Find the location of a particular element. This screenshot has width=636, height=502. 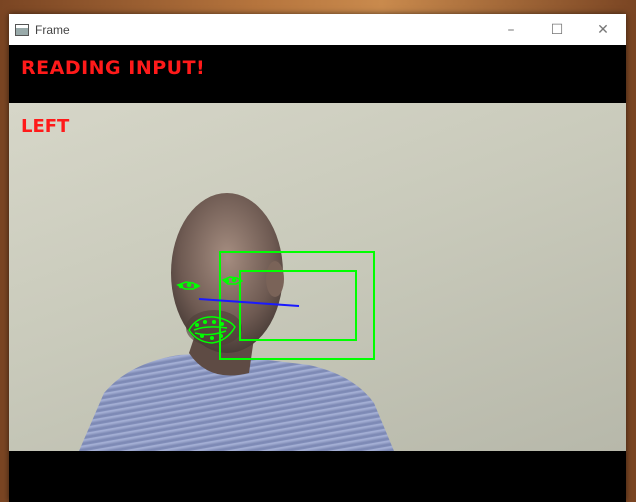

close-button: ✕ is located at coordinates (603, 29).